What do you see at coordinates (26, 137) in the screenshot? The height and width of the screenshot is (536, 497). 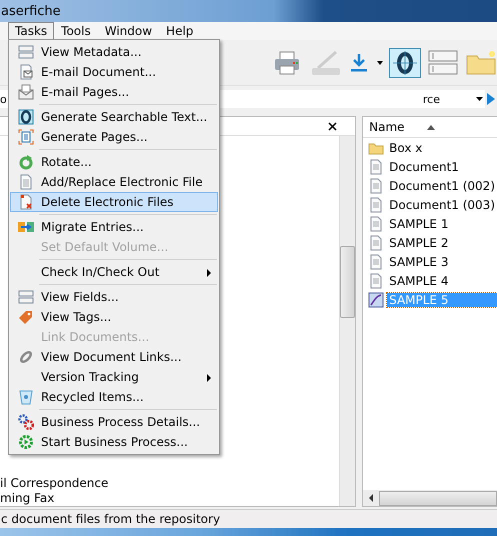 I see `page-icon` at bounding box center [26, 137].